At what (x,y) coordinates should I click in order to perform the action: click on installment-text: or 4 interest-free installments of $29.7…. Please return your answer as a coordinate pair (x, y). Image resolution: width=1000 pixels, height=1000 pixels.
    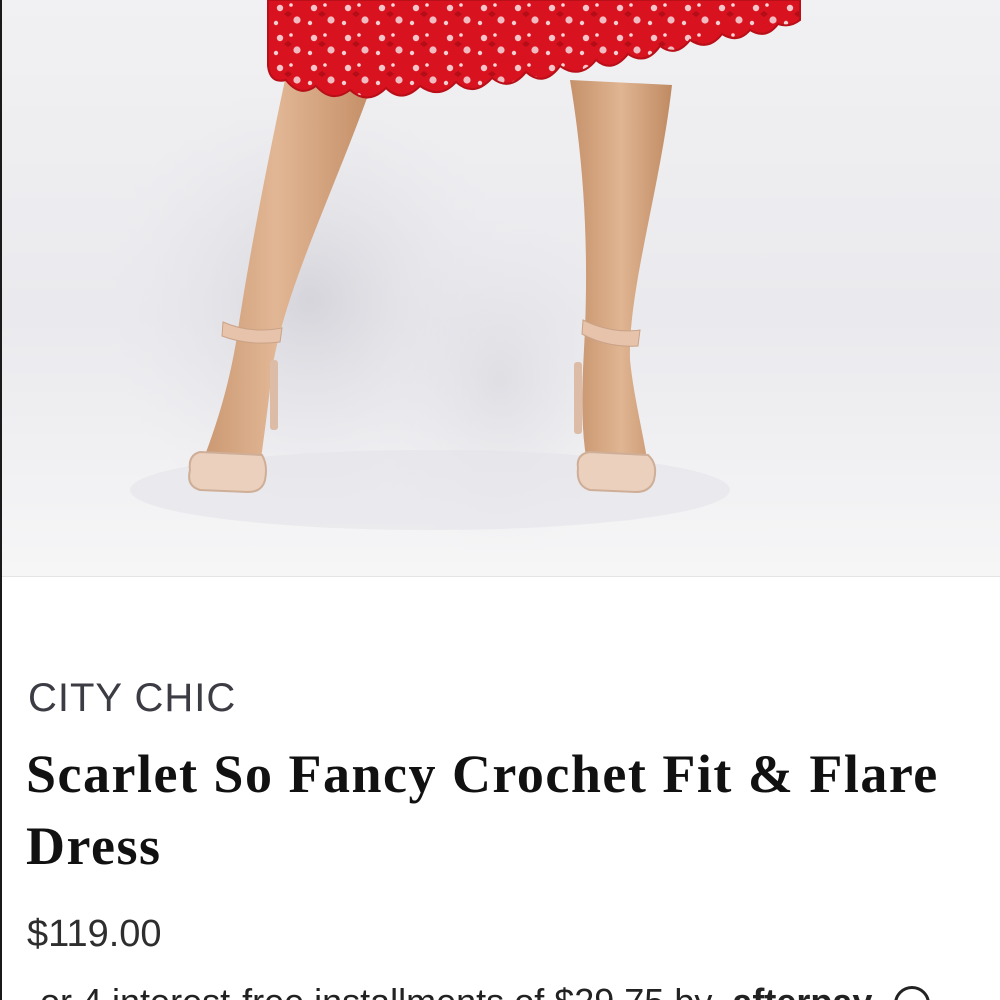
    Looking at the image, I should click on (376, 990).